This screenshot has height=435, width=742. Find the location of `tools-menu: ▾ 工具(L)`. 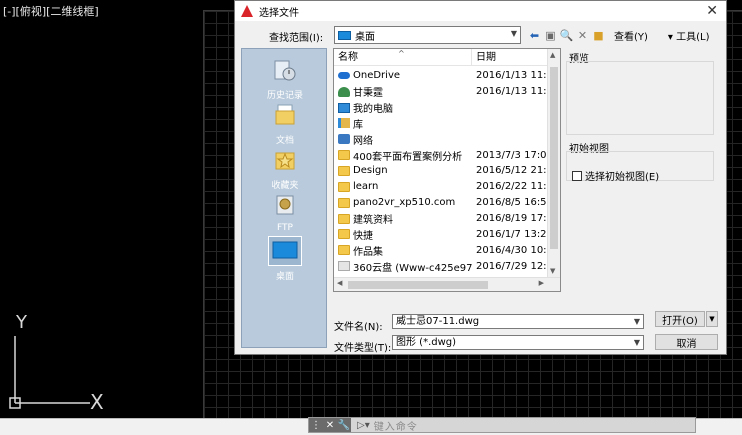

tools-menu: ▾ 工具(L) is located at coordinates (689, 35).